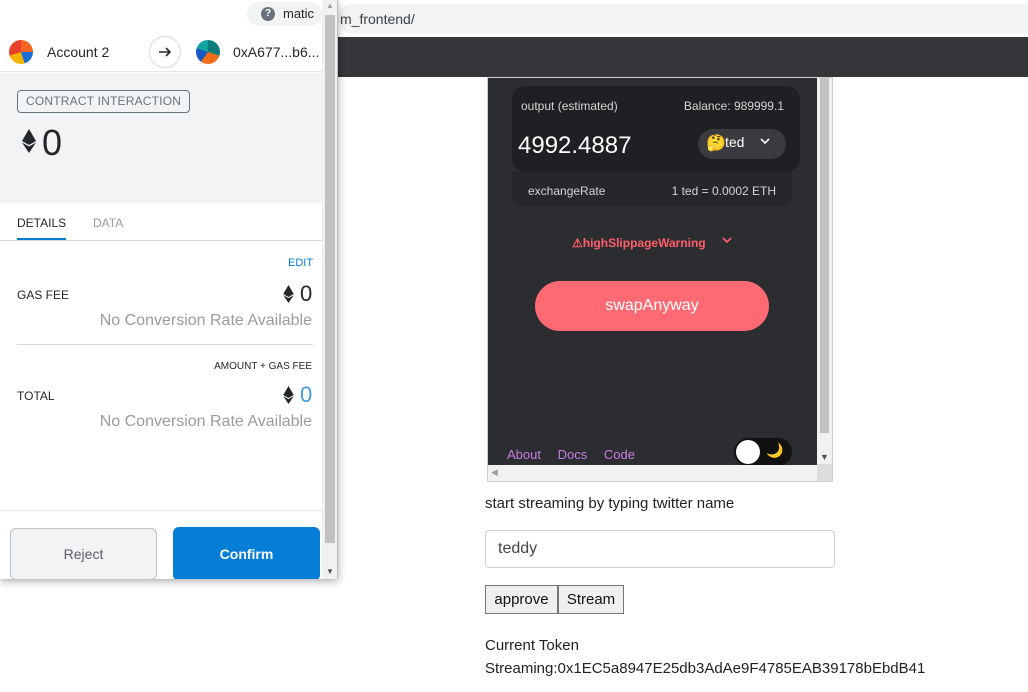 The height and width of the screenshot is (692, 1028). Describe the element at coordinates (567, 191) in the screenshot. I see `exchange-rate-label: exchangeRate` at that location.